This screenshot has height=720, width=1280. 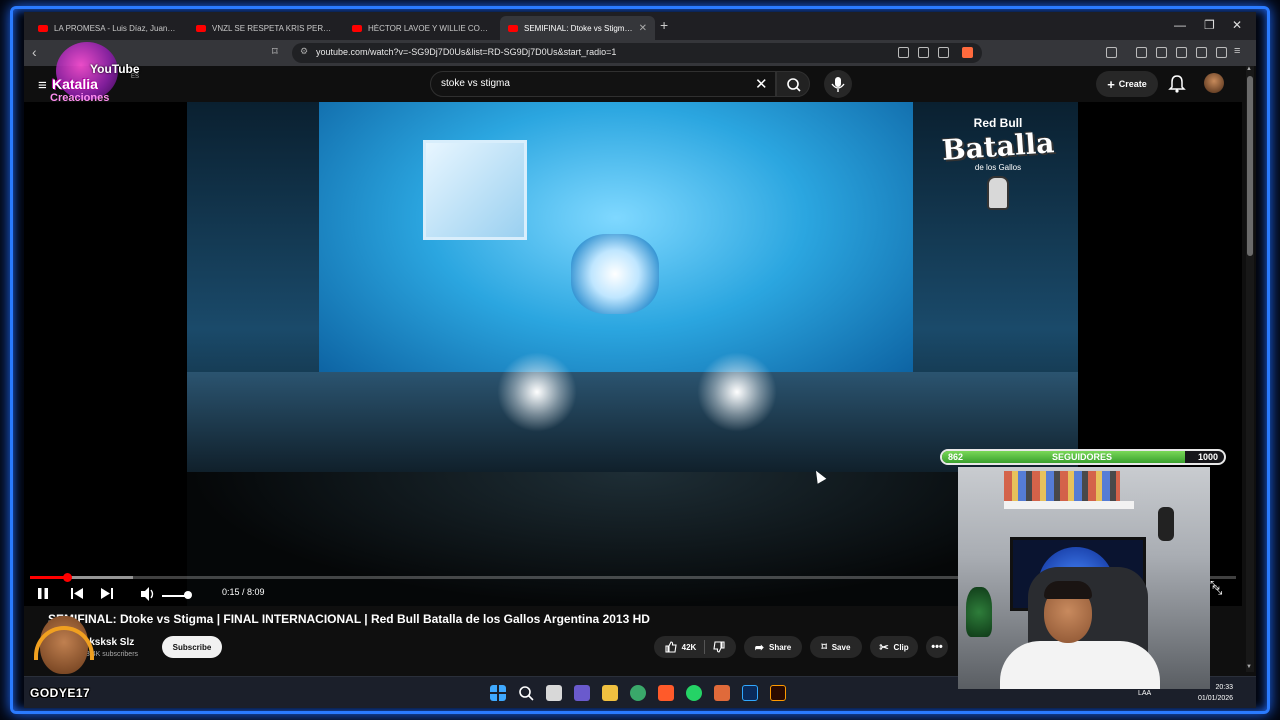 What do you see at coordinates (1177, 83) in the screenshot?
I see `notifications-bell-icon` at bounding box center [1177, 83].